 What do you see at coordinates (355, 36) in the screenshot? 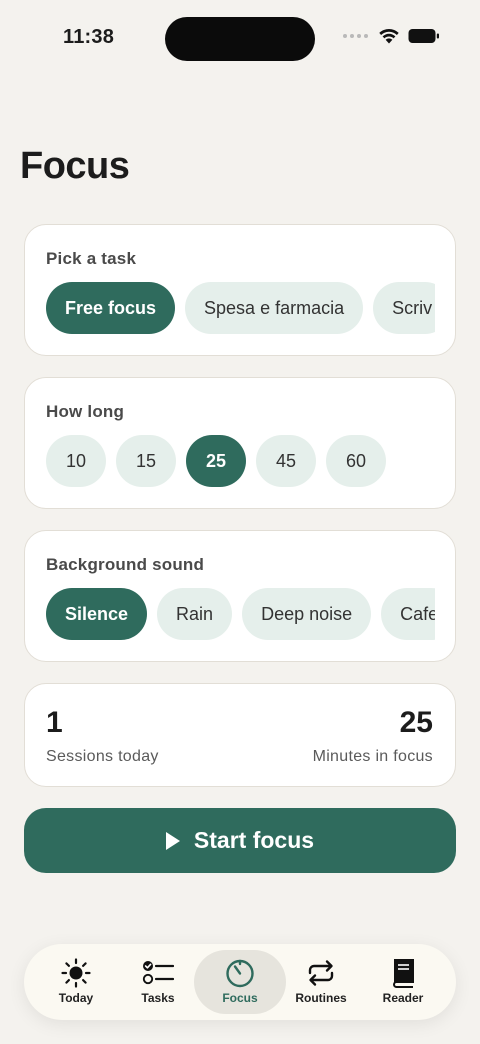
I see `signal-dots-icon` at bounding box center [355, 36].